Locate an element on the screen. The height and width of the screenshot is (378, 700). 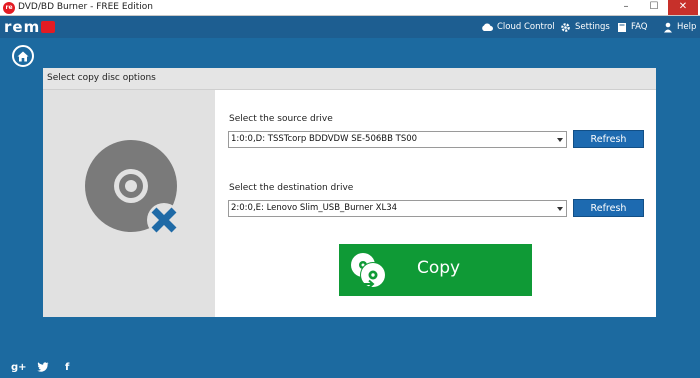
destination-drive-label: Select the destination drive is located at coordinates (291, 188).